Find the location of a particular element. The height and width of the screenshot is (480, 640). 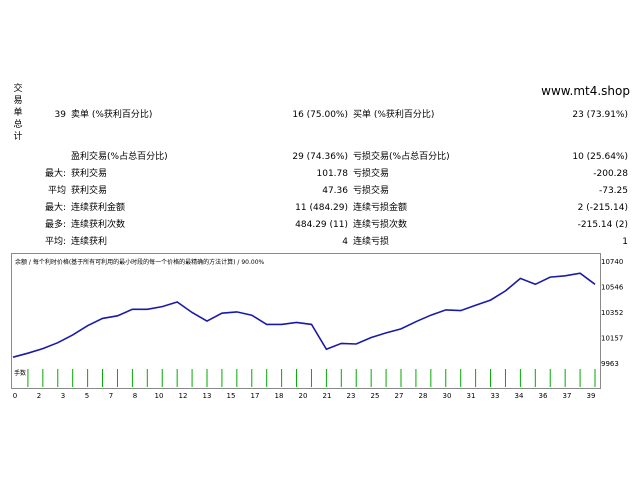

x-tick-label: 12 is located at coordinates (183, 396).